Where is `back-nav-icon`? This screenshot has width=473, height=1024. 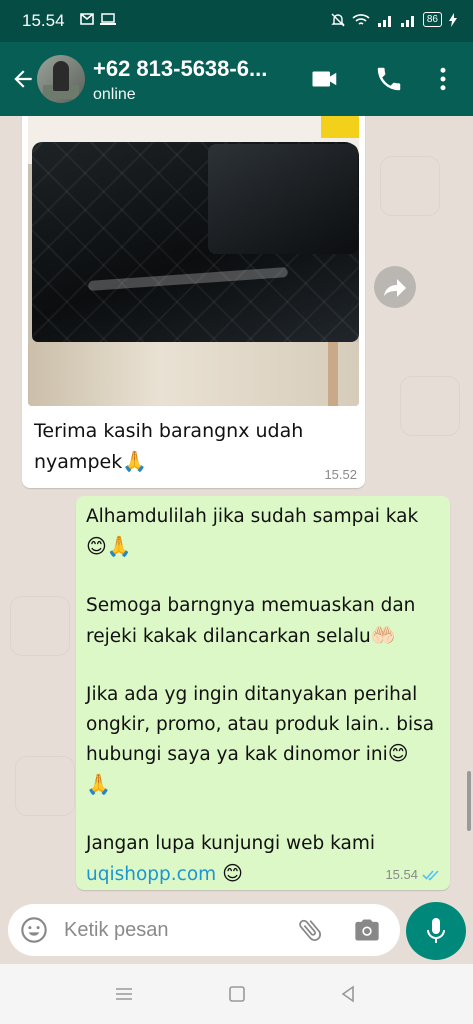
back-nav-icon is located at coordinates (348, 994).